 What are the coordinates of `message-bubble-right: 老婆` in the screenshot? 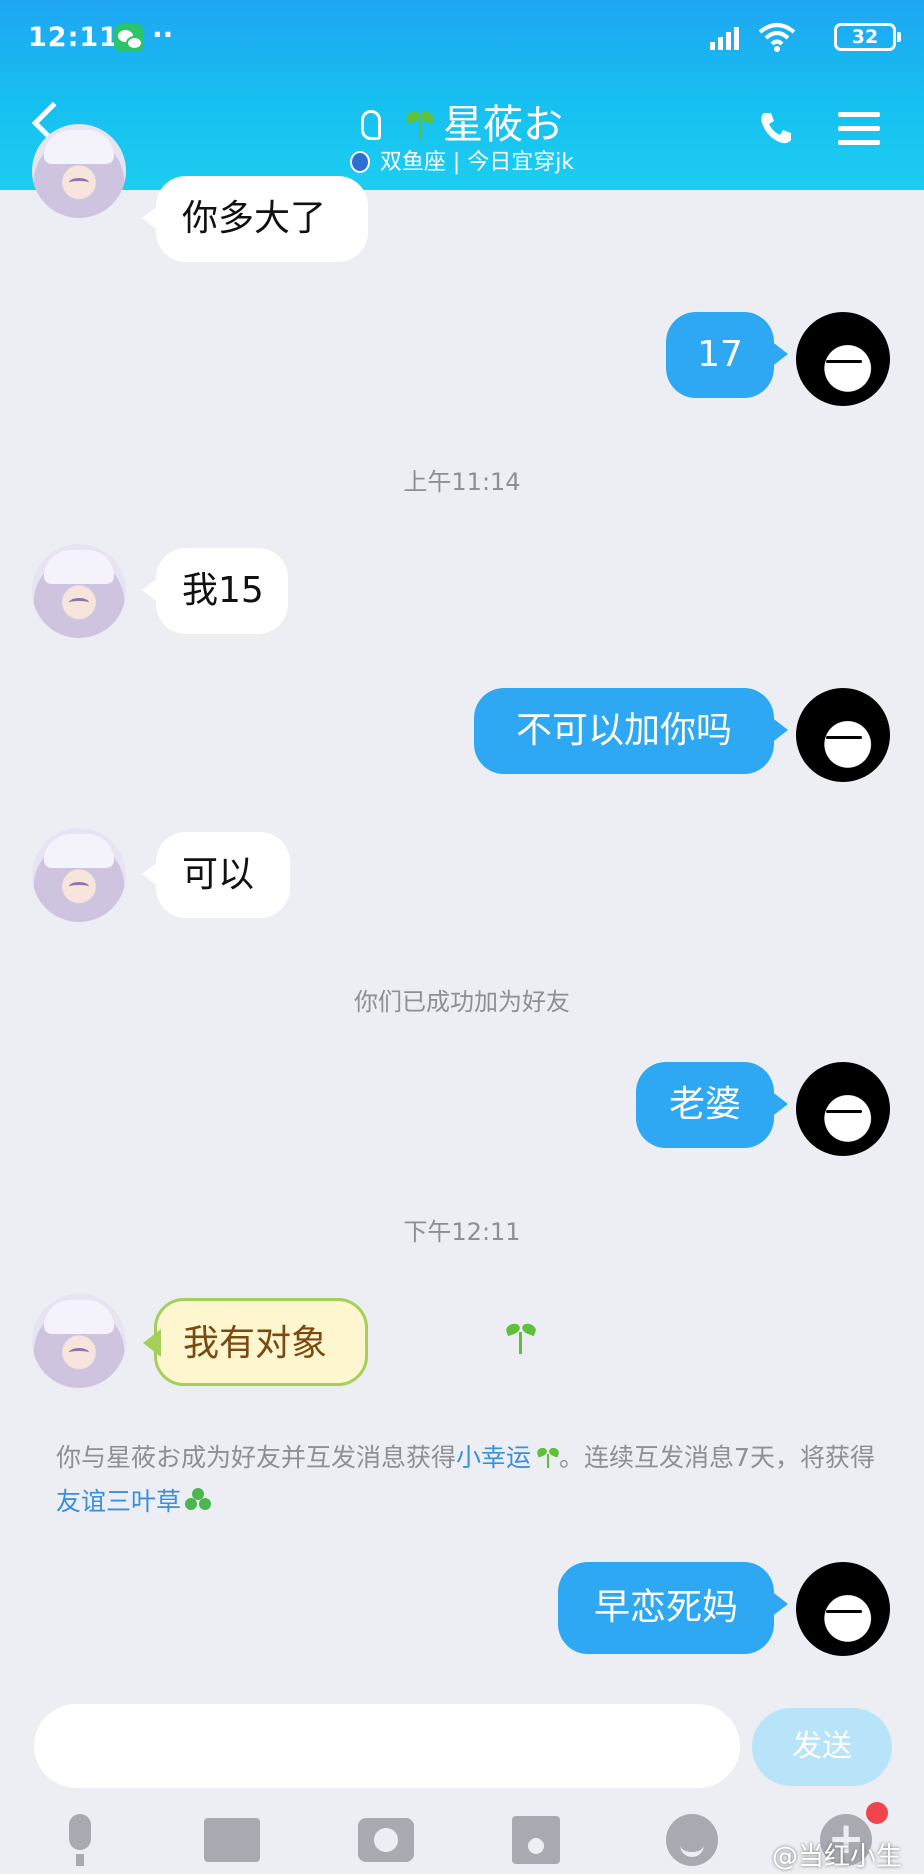 It's located at (712, 1105).